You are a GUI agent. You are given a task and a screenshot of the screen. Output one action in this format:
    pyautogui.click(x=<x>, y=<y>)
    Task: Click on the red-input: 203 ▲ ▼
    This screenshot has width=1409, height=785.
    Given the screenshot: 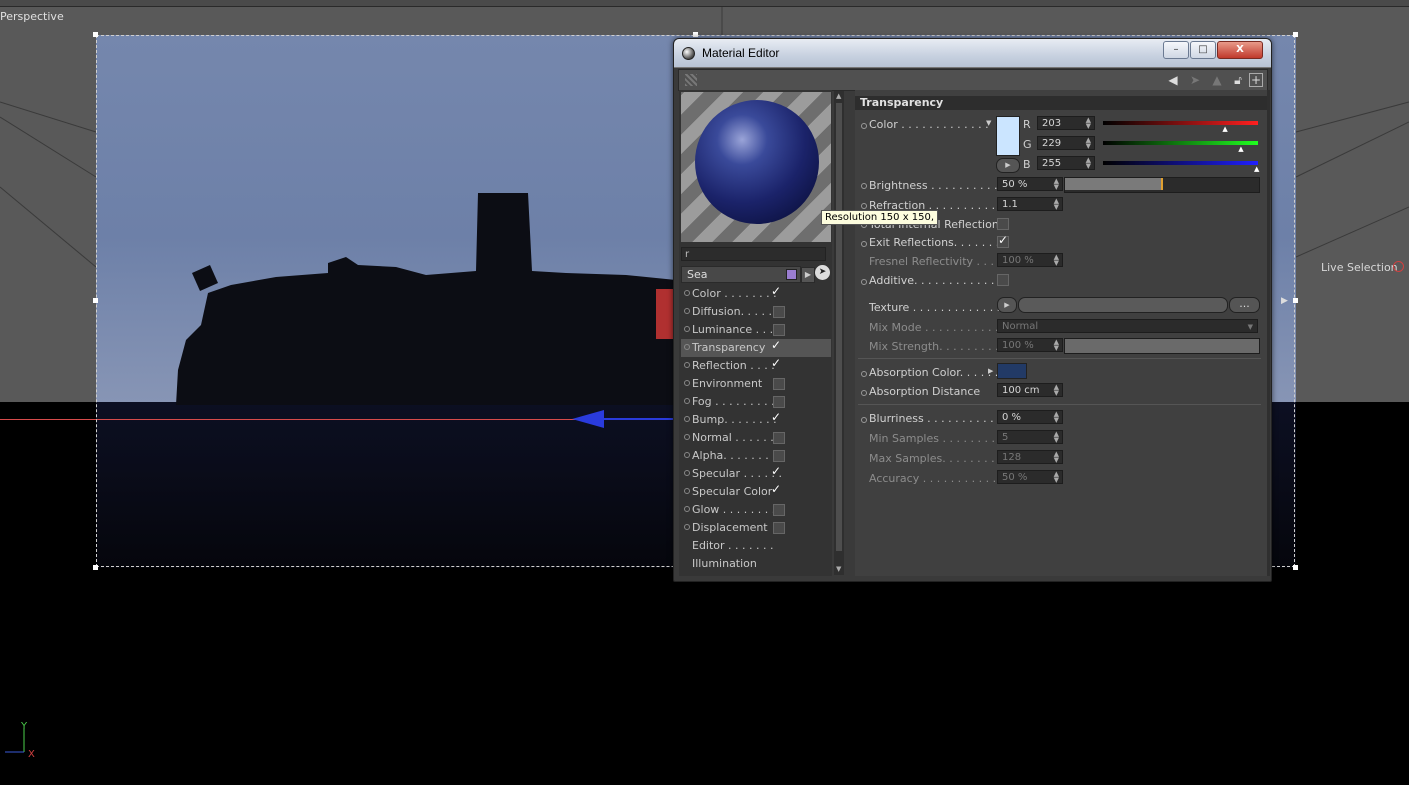 What is the action you would take?
    pyautogui.click(x=1066, y=123)
    